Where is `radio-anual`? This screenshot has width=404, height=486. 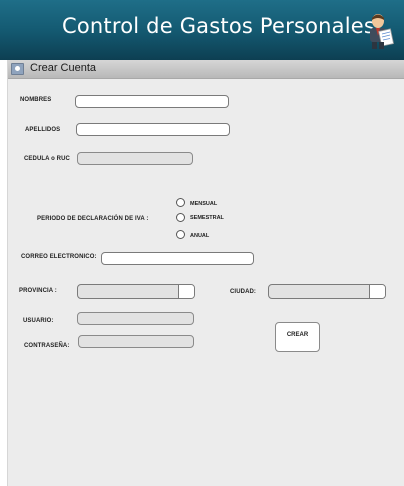 radio-anual is located at coordinates (180, 234).